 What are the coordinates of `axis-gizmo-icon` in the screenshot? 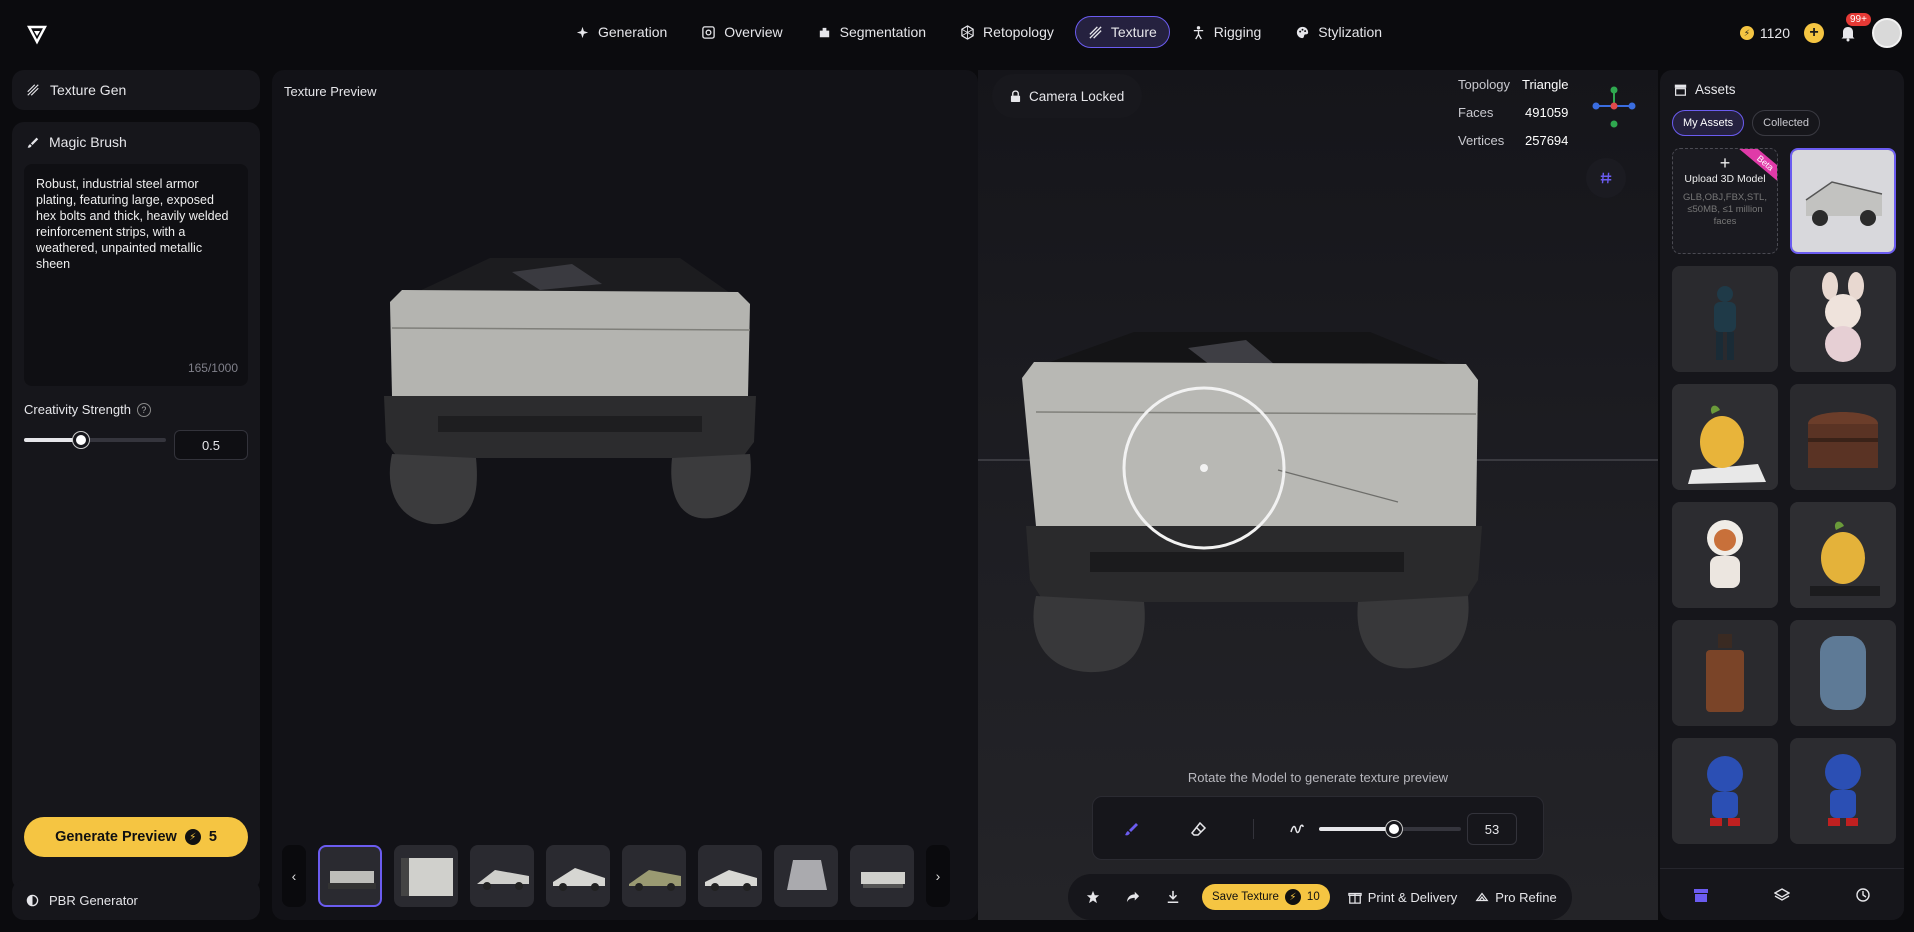 It's located at (1614, 106).